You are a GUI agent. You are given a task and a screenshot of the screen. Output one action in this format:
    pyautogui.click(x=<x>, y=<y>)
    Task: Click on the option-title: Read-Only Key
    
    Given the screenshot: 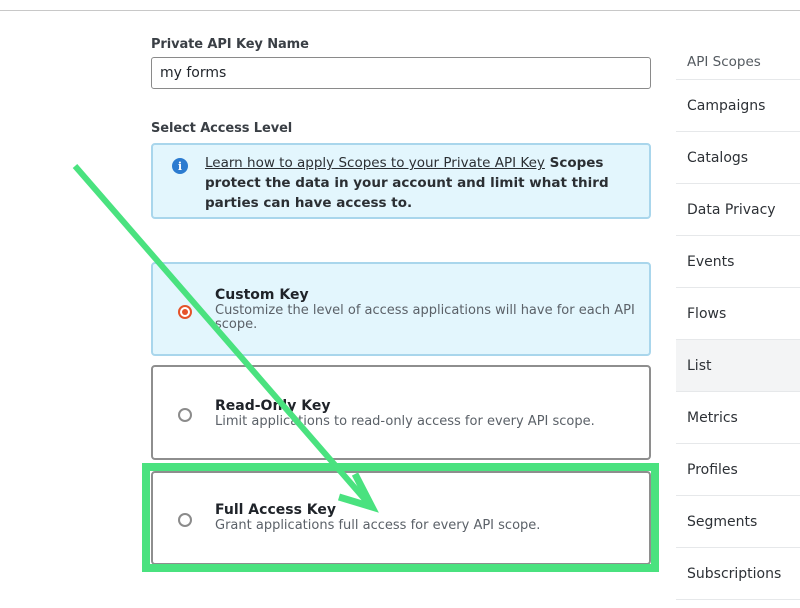 What is the action you would take?
    pyautogui.click(x=273, y=406)
    